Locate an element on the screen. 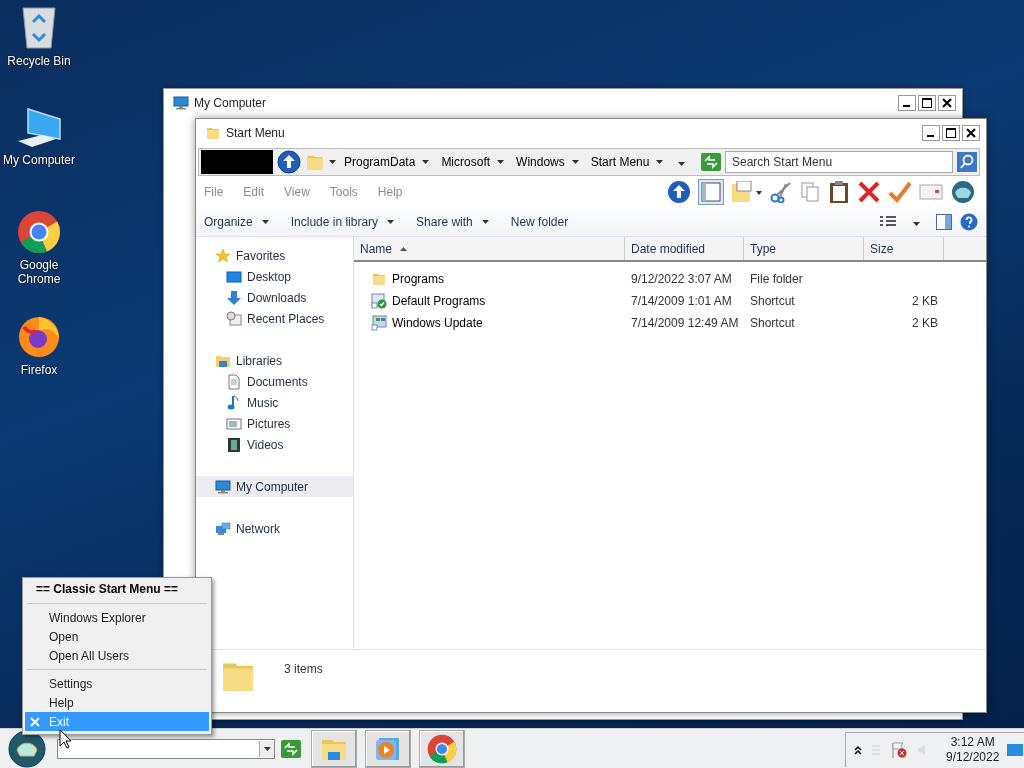  chevron-up-icon is located at coordinates (858, 749).